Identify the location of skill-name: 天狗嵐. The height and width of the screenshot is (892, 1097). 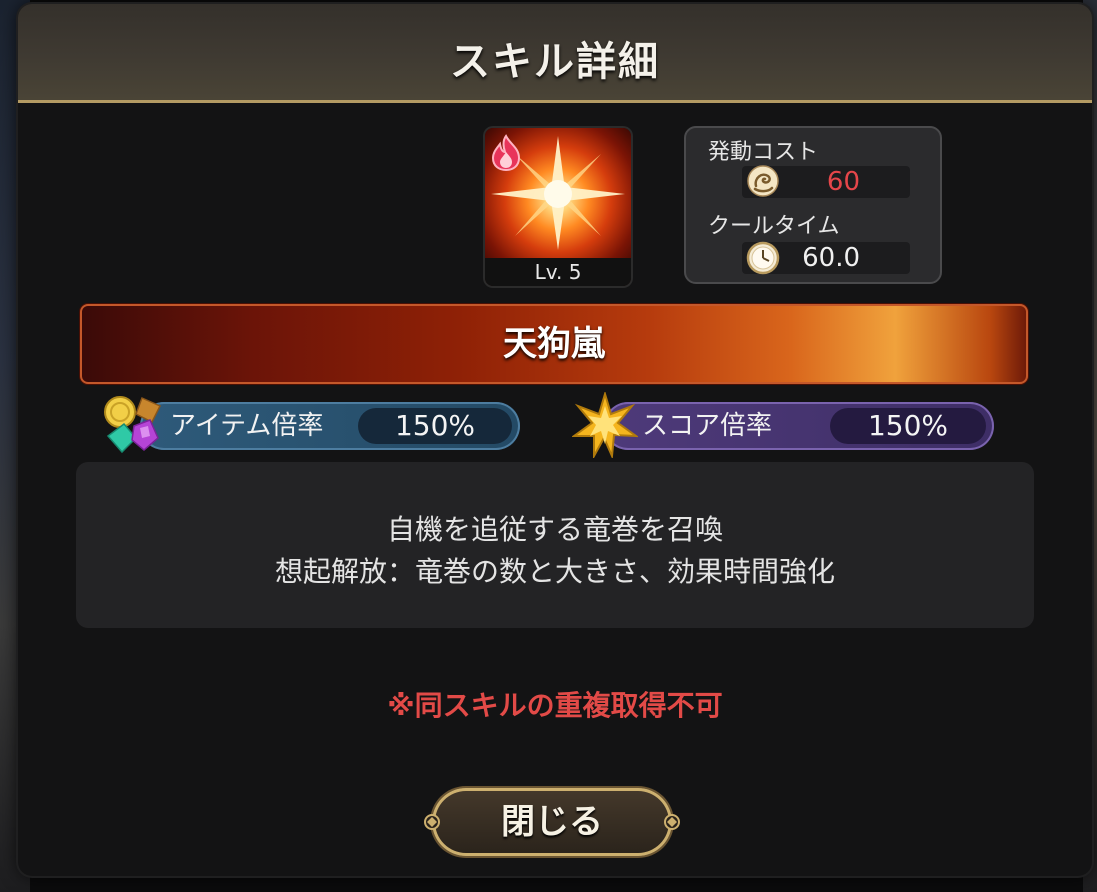
(554, 344).